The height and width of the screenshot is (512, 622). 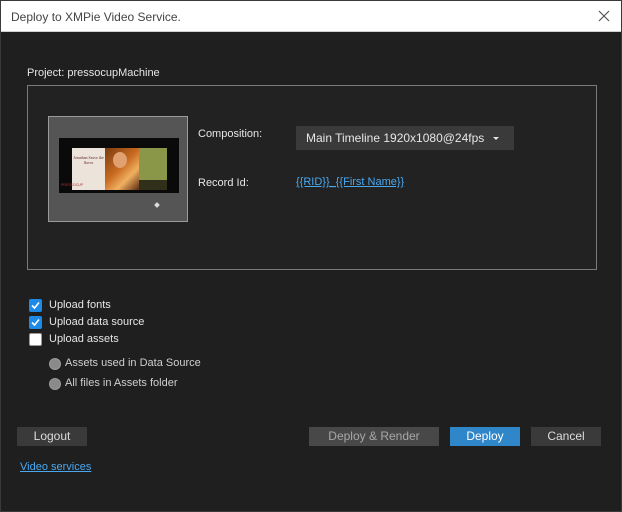 I want to click on thumbnail-face, so click(x=120, y=160).